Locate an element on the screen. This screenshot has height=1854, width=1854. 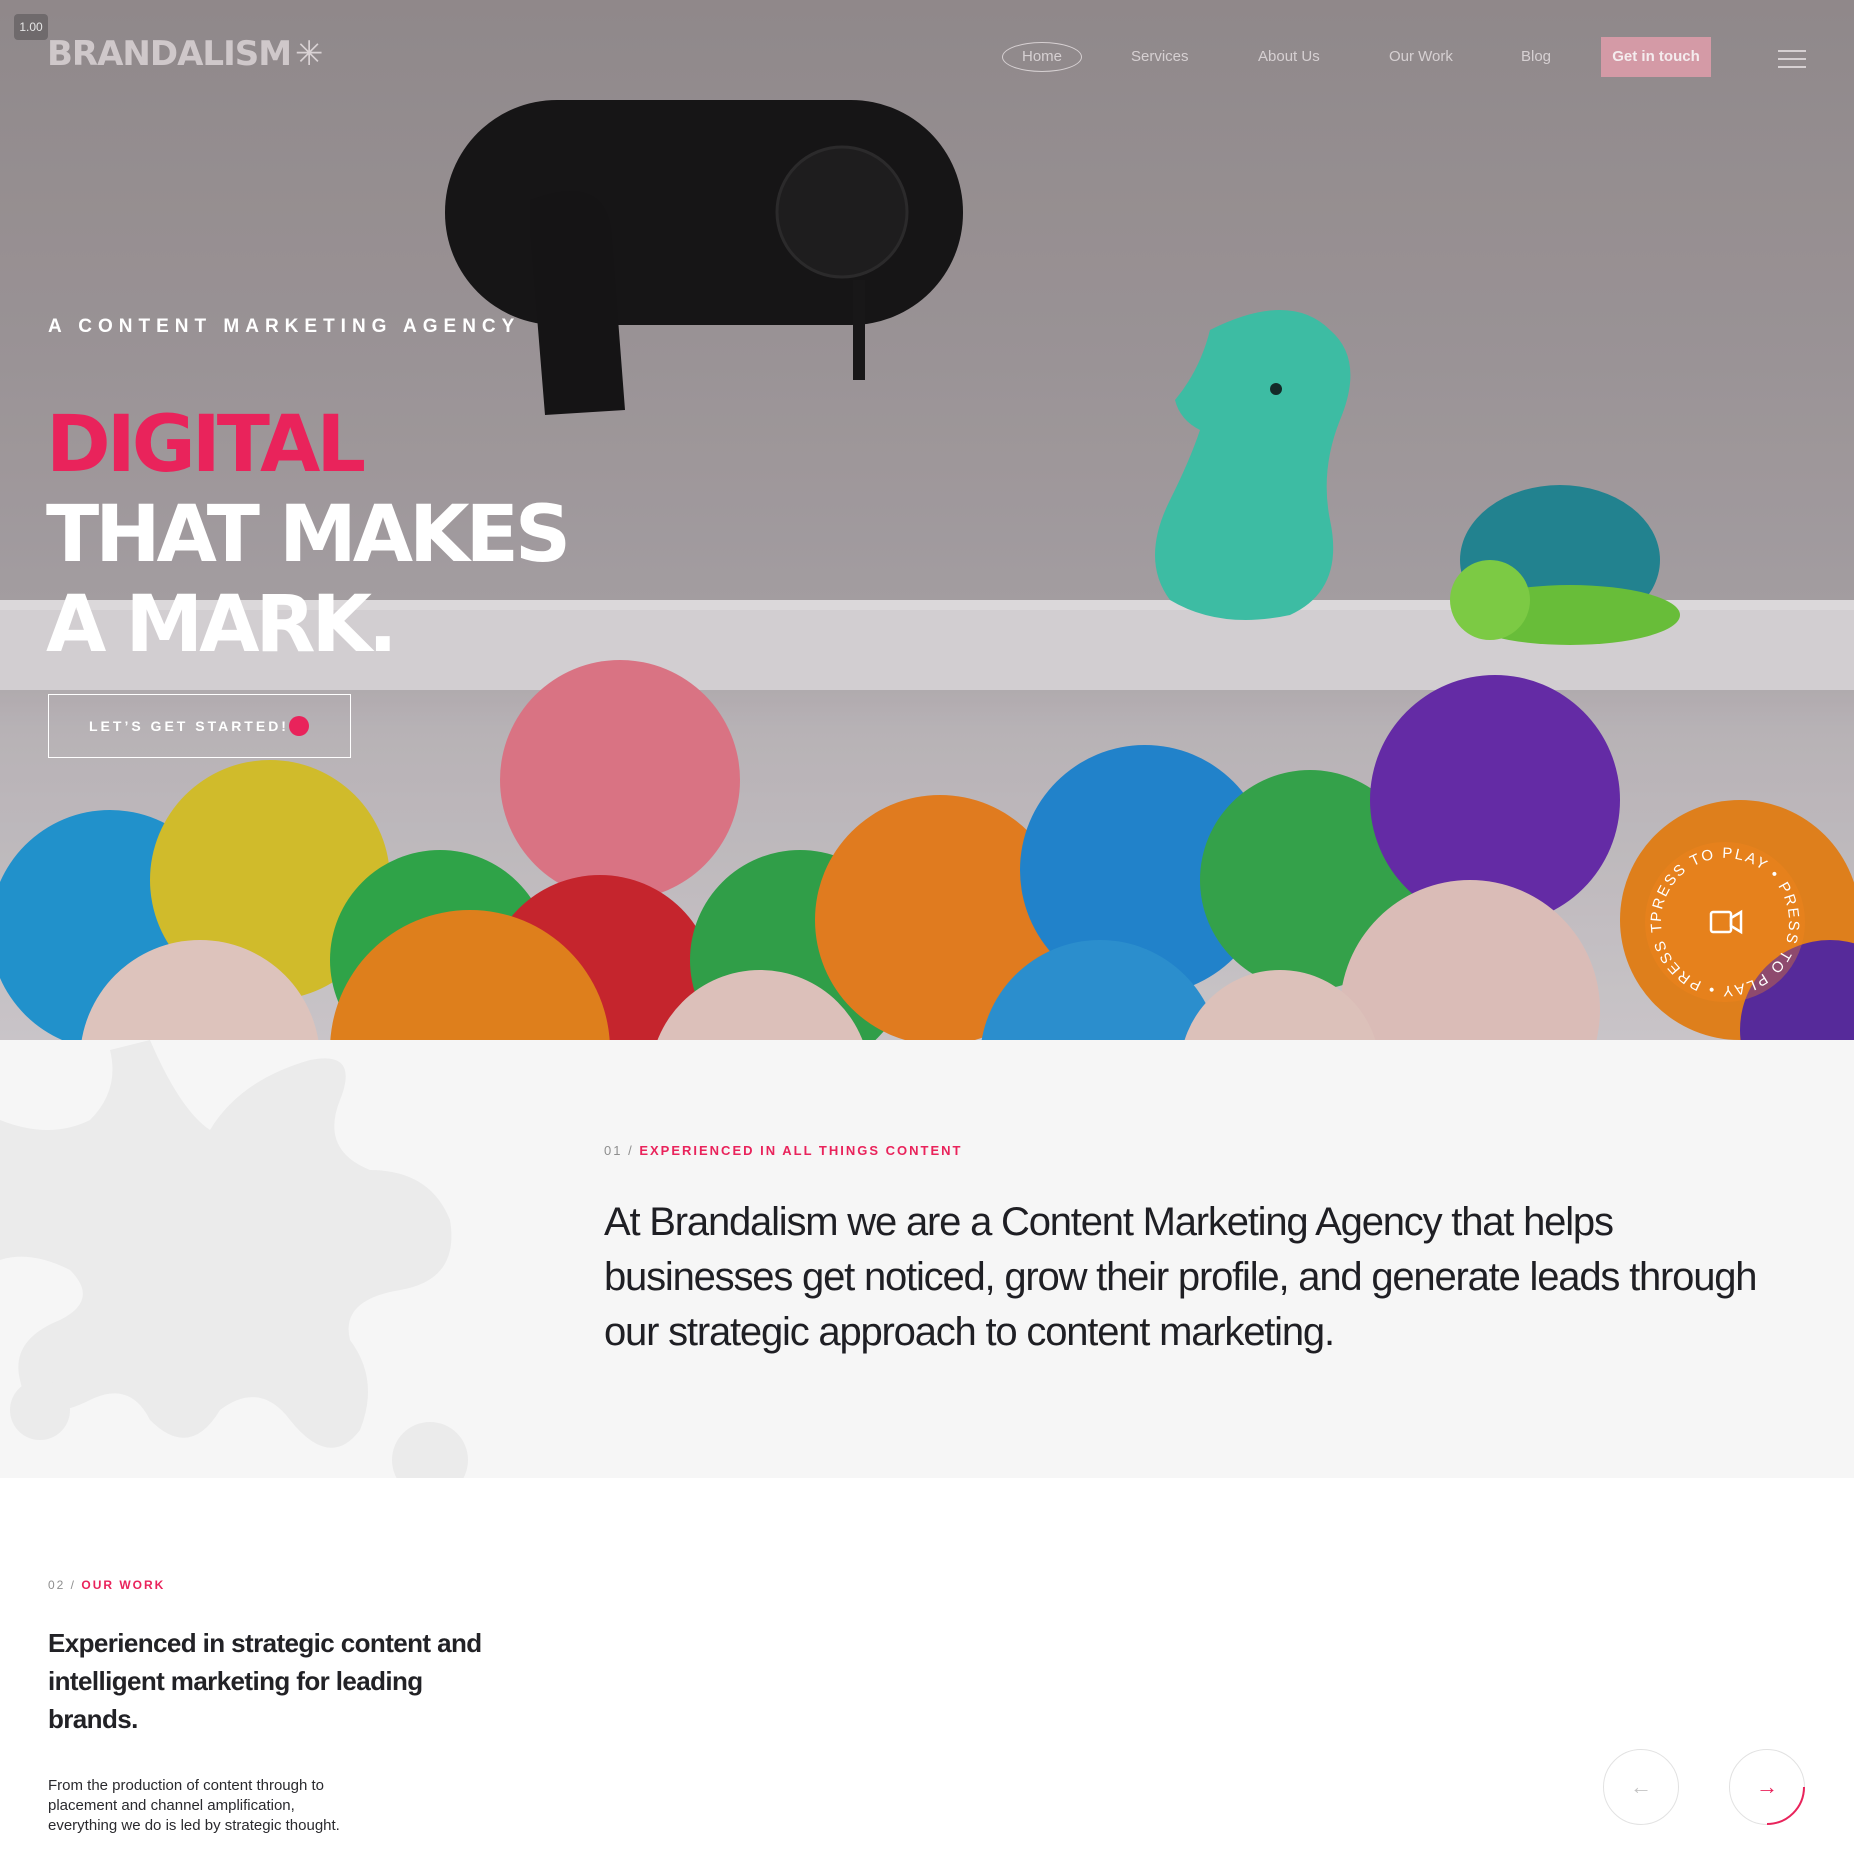
get-started-button: LET’S GET STARTED! is located at coordinates (199, 726).